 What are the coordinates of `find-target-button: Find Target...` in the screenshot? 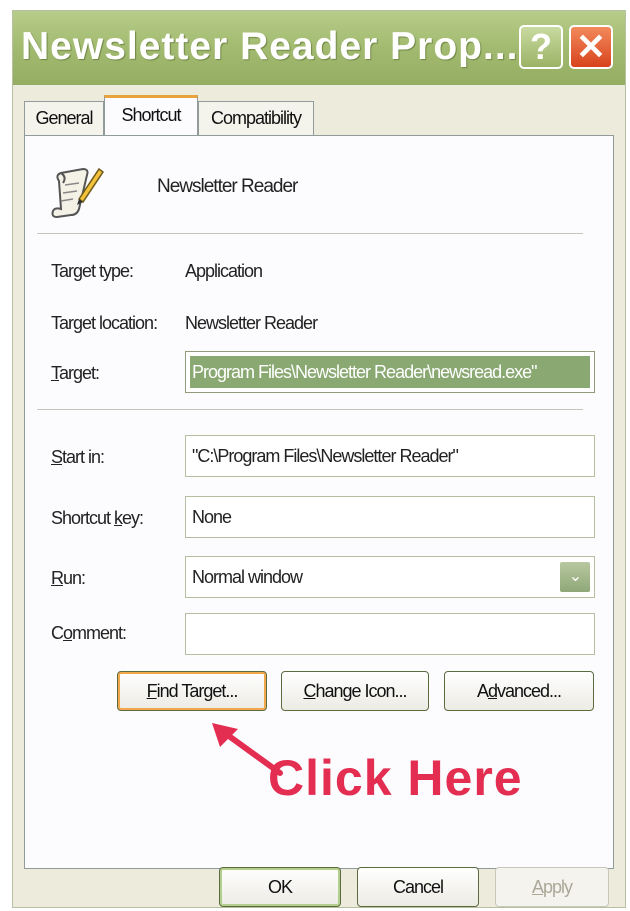 It's located at (192, 691).